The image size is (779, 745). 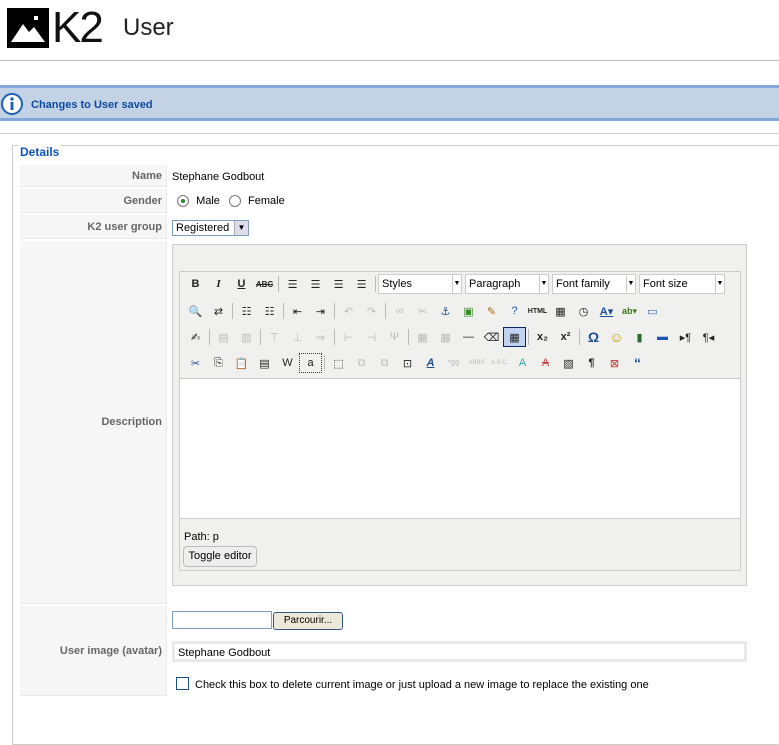 What do you see at coordinates (297, 311) in the screenshot?
I see `outdent-icon: ⇤` at bounding box center [297, 311].